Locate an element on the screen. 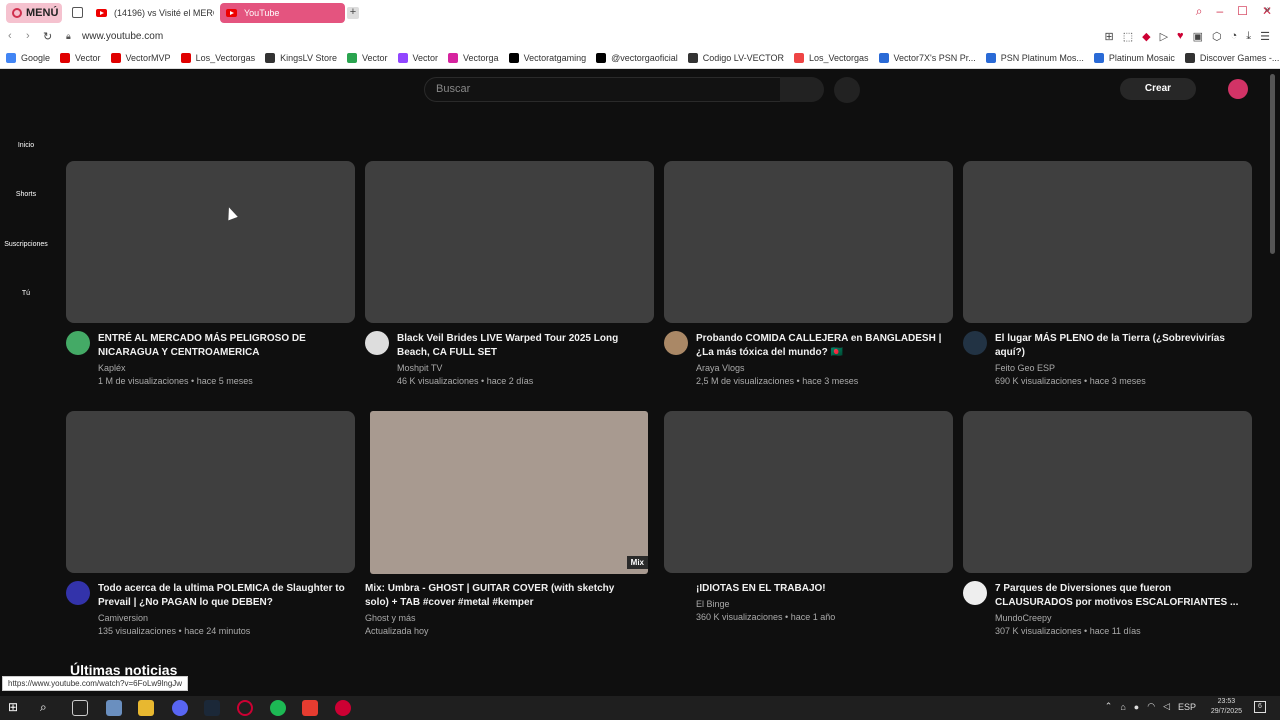  snapshot-icon: ⬚ is located at coordinates (1128, 36).